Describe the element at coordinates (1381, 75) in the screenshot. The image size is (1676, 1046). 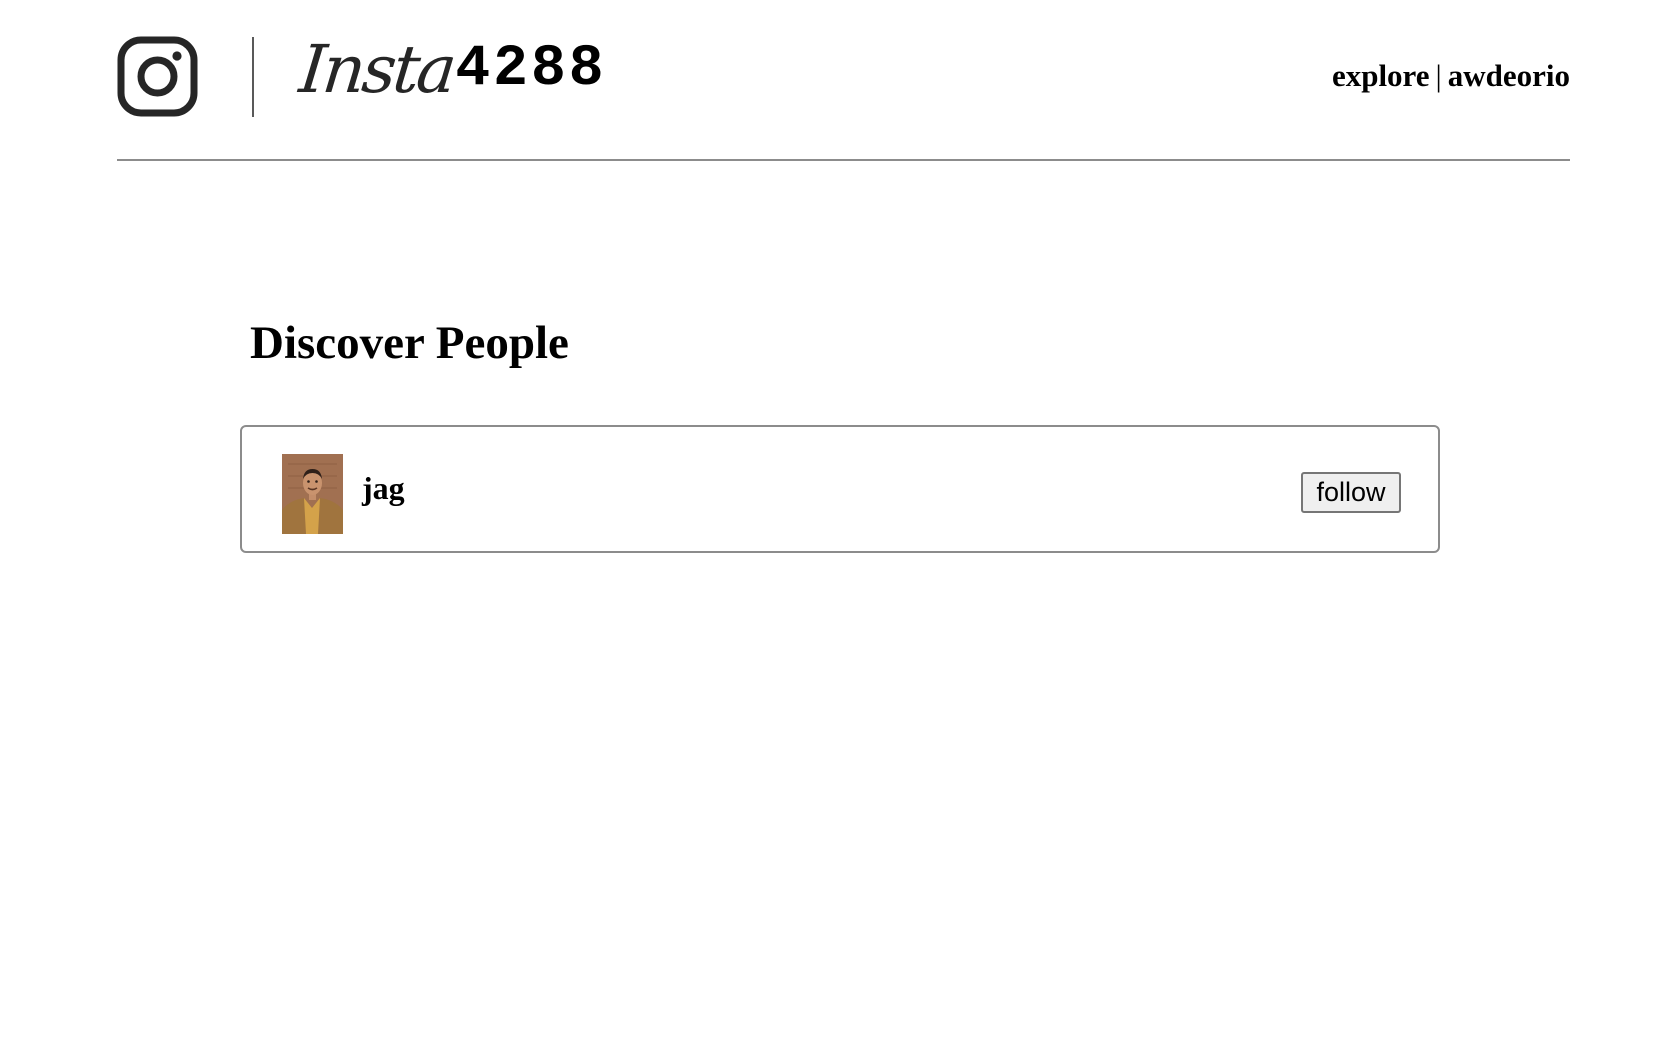
I see `explore-link: explore` at that location.